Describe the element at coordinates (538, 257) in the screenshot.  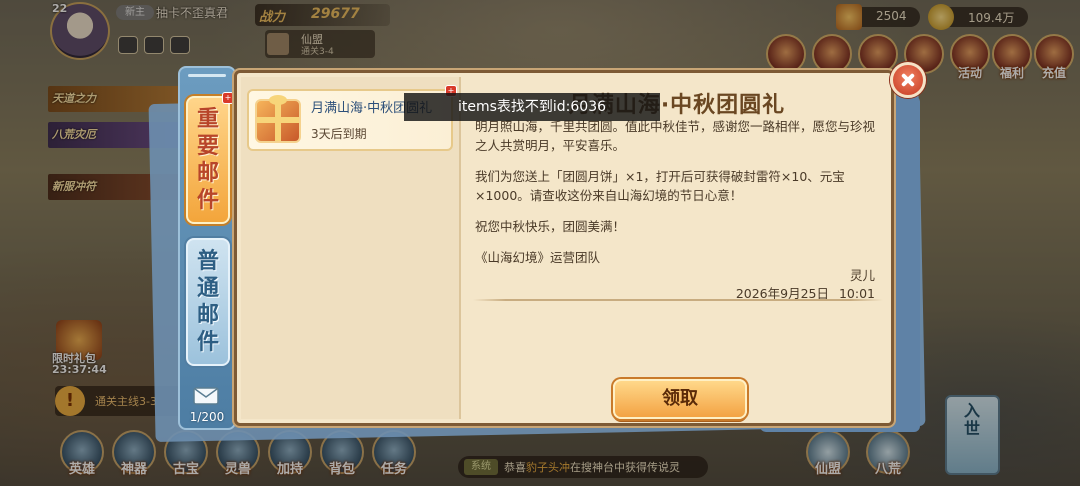
I see `mail-paragraph: 《山海幻境》运营团队` at that location.